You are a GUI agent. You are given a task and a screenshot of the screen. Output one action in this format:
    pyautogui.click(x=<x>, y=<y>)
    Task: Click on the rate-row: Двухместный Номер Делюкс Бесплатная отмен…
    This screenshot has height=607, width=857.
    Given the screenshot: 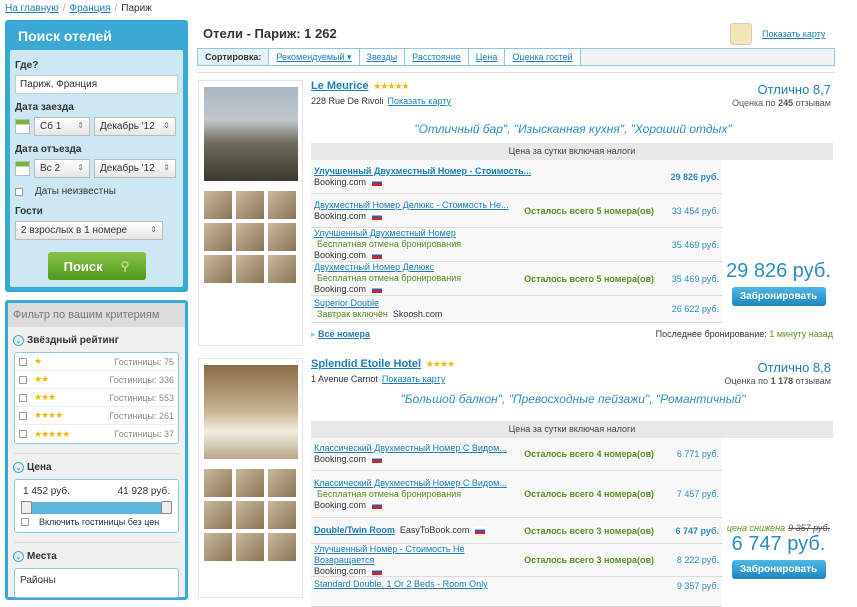 What is the action you would take?
    pyautogui.click(x=516, y=279)
    